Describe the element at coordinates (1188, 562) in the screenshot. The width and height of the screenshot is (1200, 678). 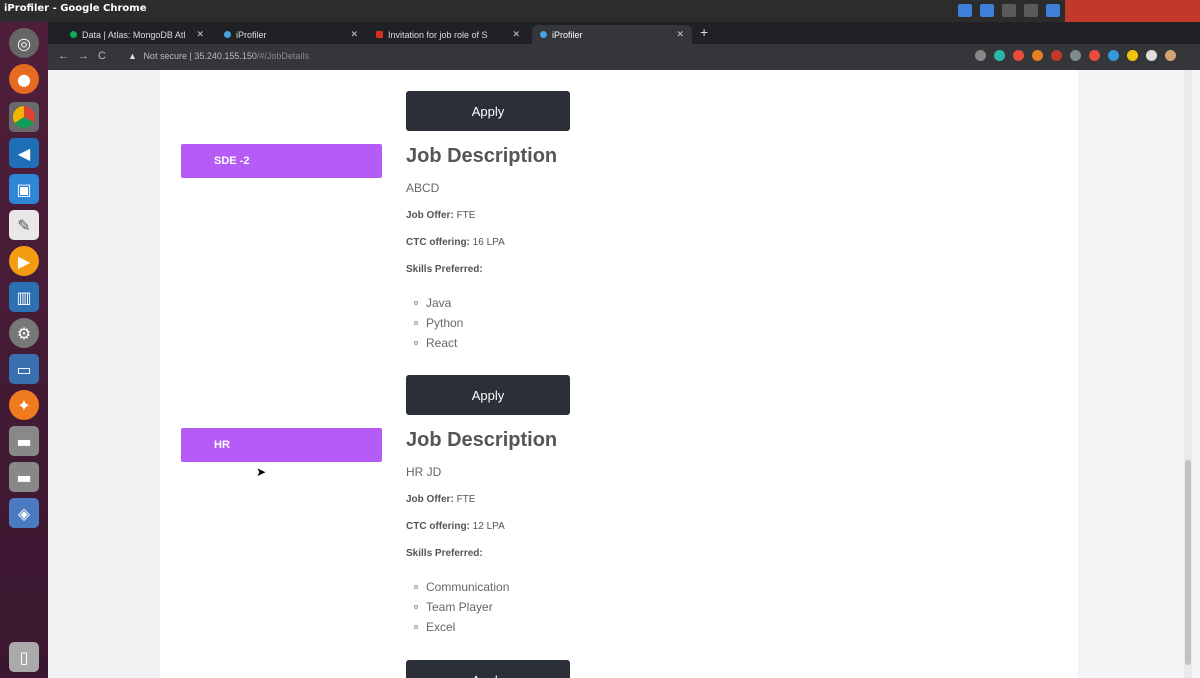
I see `scrollbar-thumb` at that location.